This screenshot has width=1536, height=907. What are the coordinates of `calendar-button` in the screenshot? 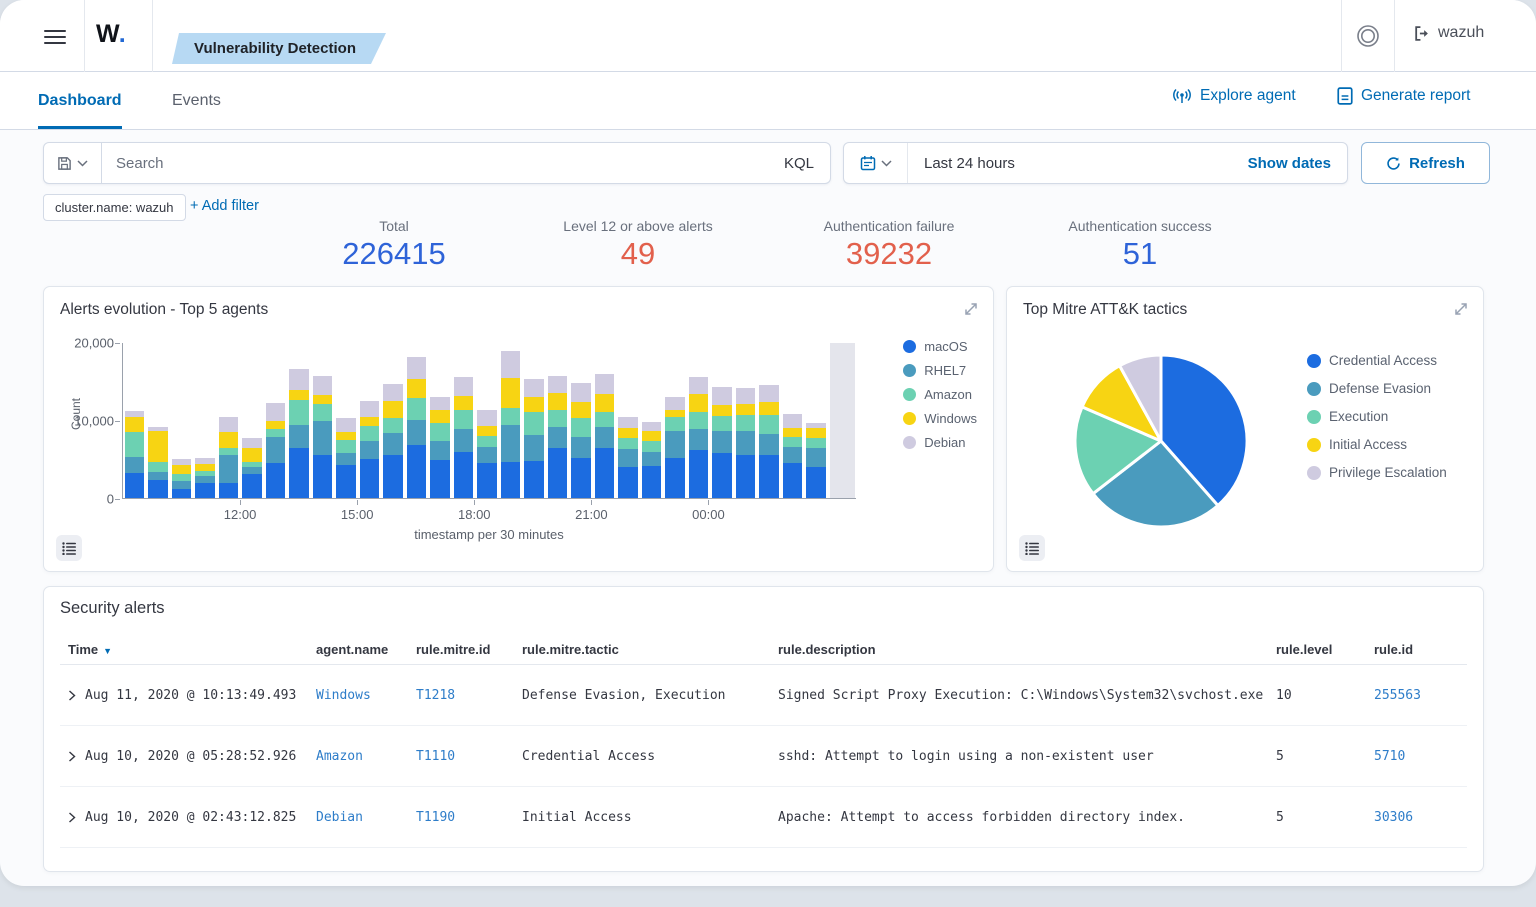 It's located at (876, 163).